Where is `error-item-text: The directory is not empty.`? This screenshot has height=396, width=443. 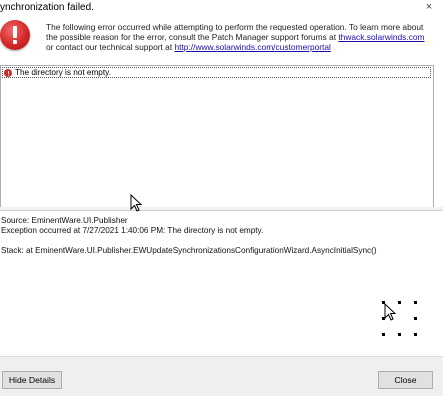
error-item-text: The directory is not empty. is located at coordinates (63, 72).